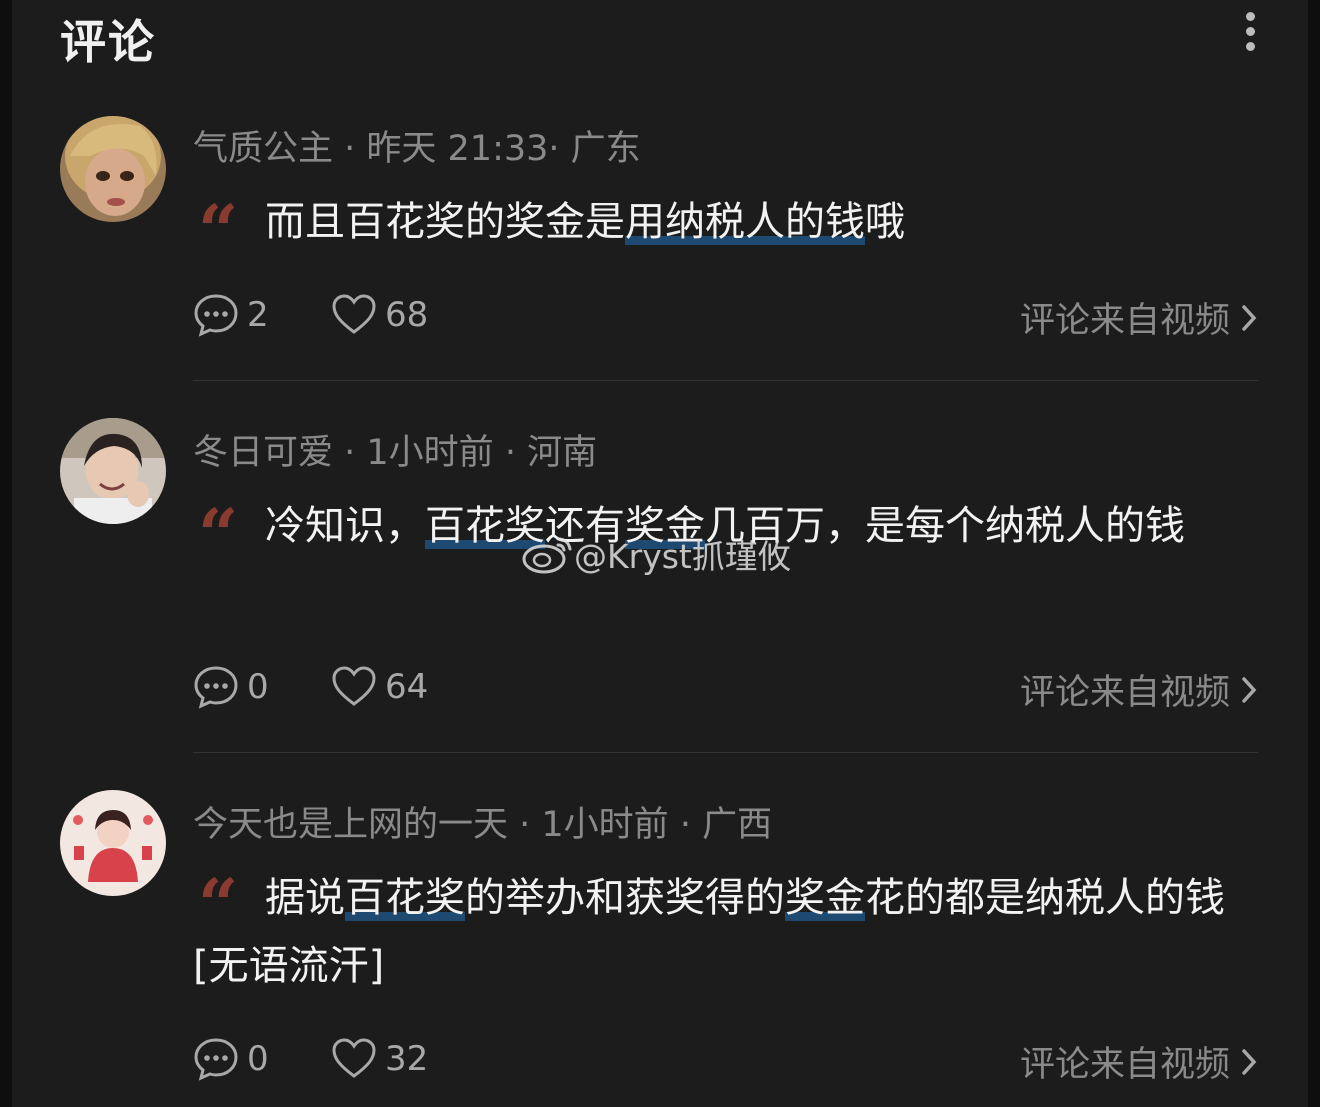 The height and width of the screenshot is (1107, 1320). What do you see at coordinates (682, 556) in the screenshot?
I see `watermark-text: @Kryst抓瑾攸` at bounding box center [682, 556].